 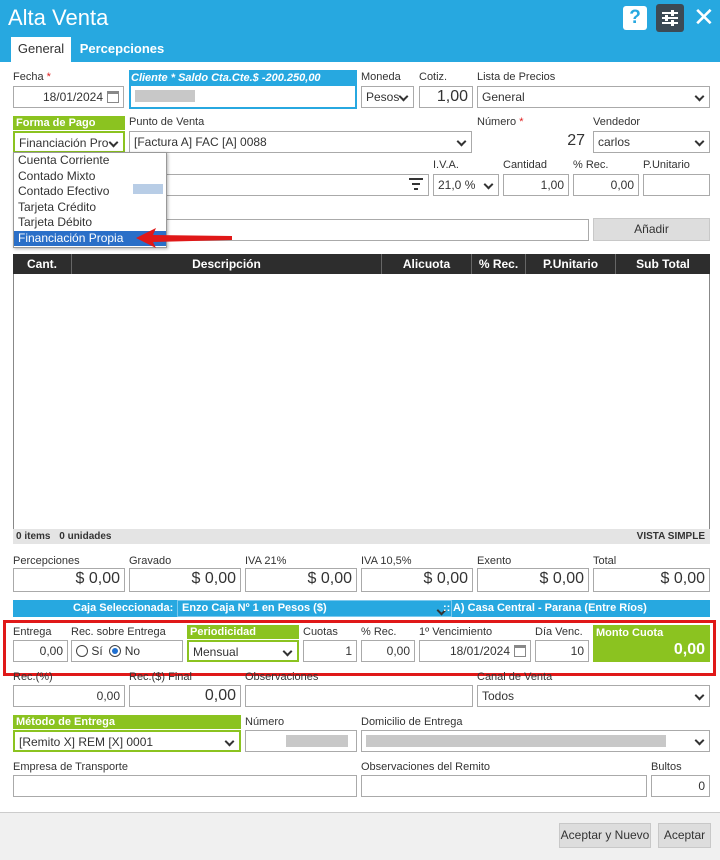 I want to click on transporte-label: Empresa de Transporte, so click(x=70, y=767).